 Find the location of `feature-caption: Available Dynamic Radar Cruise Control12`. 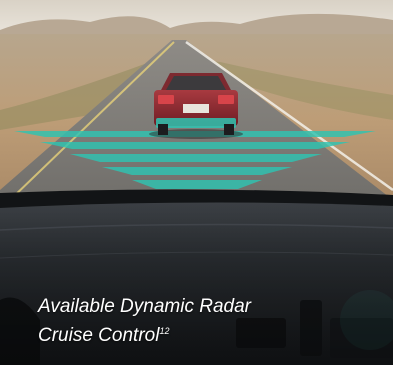

feature-caption: Available Dynamic Radar Cruise Control12 is located at coordinates (203, 321).